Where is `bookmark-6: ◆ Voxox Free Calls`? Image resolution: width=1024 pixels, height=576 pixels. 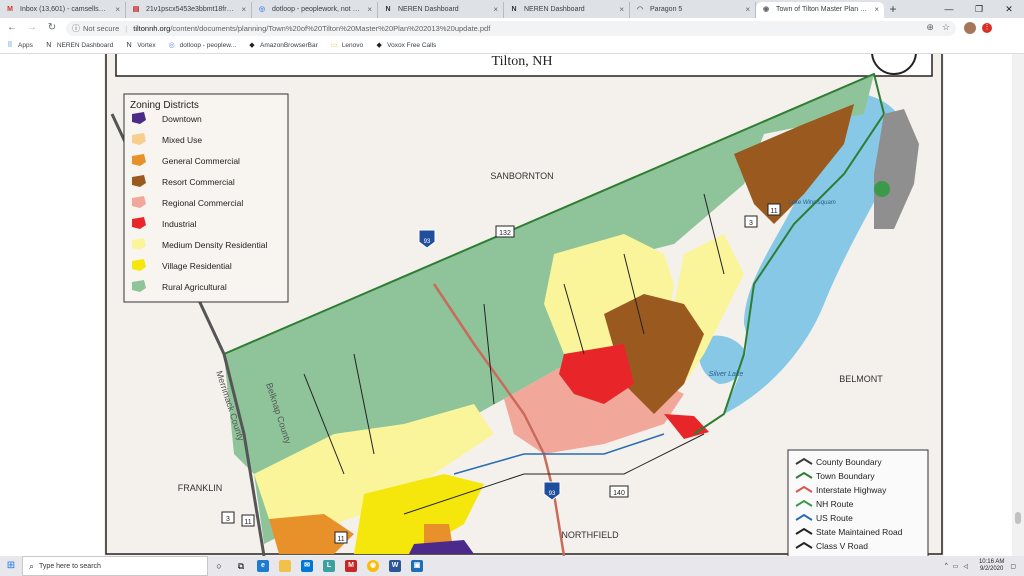
bookmark-6: ◆ Voxox Free Calls is located at coordinates (405, 46).